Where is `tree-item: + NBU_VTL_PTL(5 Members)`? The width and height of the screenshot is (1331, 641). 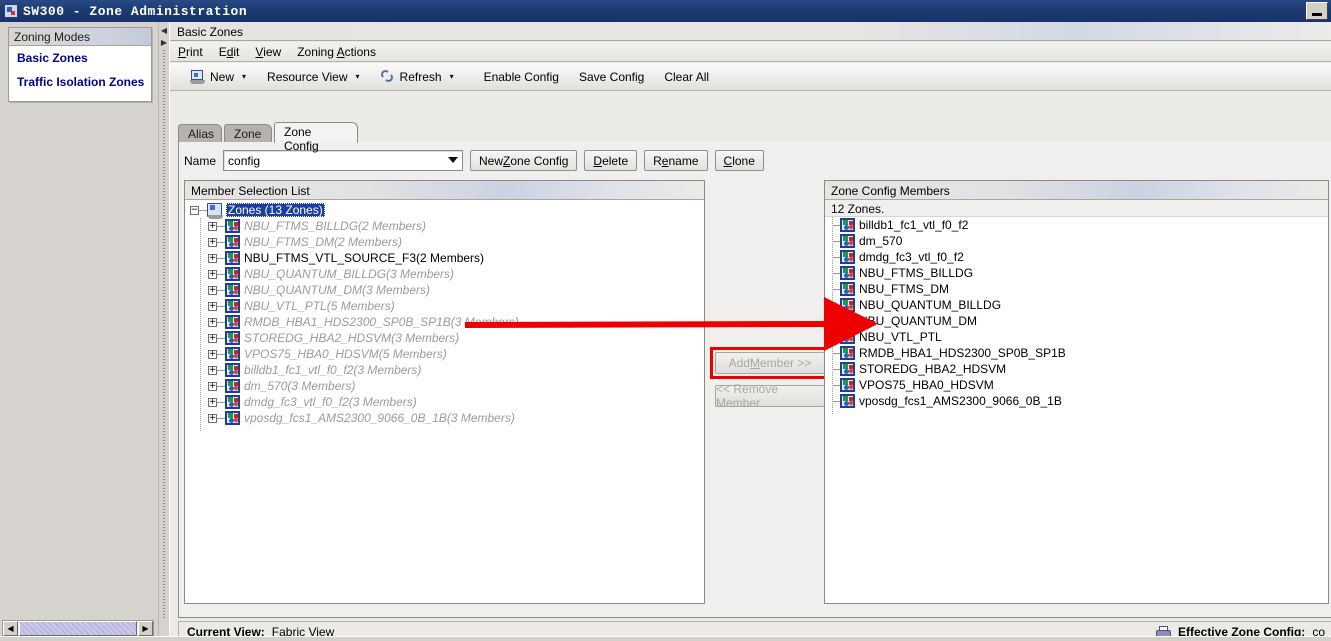 tree-item: + NBU_VTL_PTL(5 Members) is located at coordinates (444, 306).